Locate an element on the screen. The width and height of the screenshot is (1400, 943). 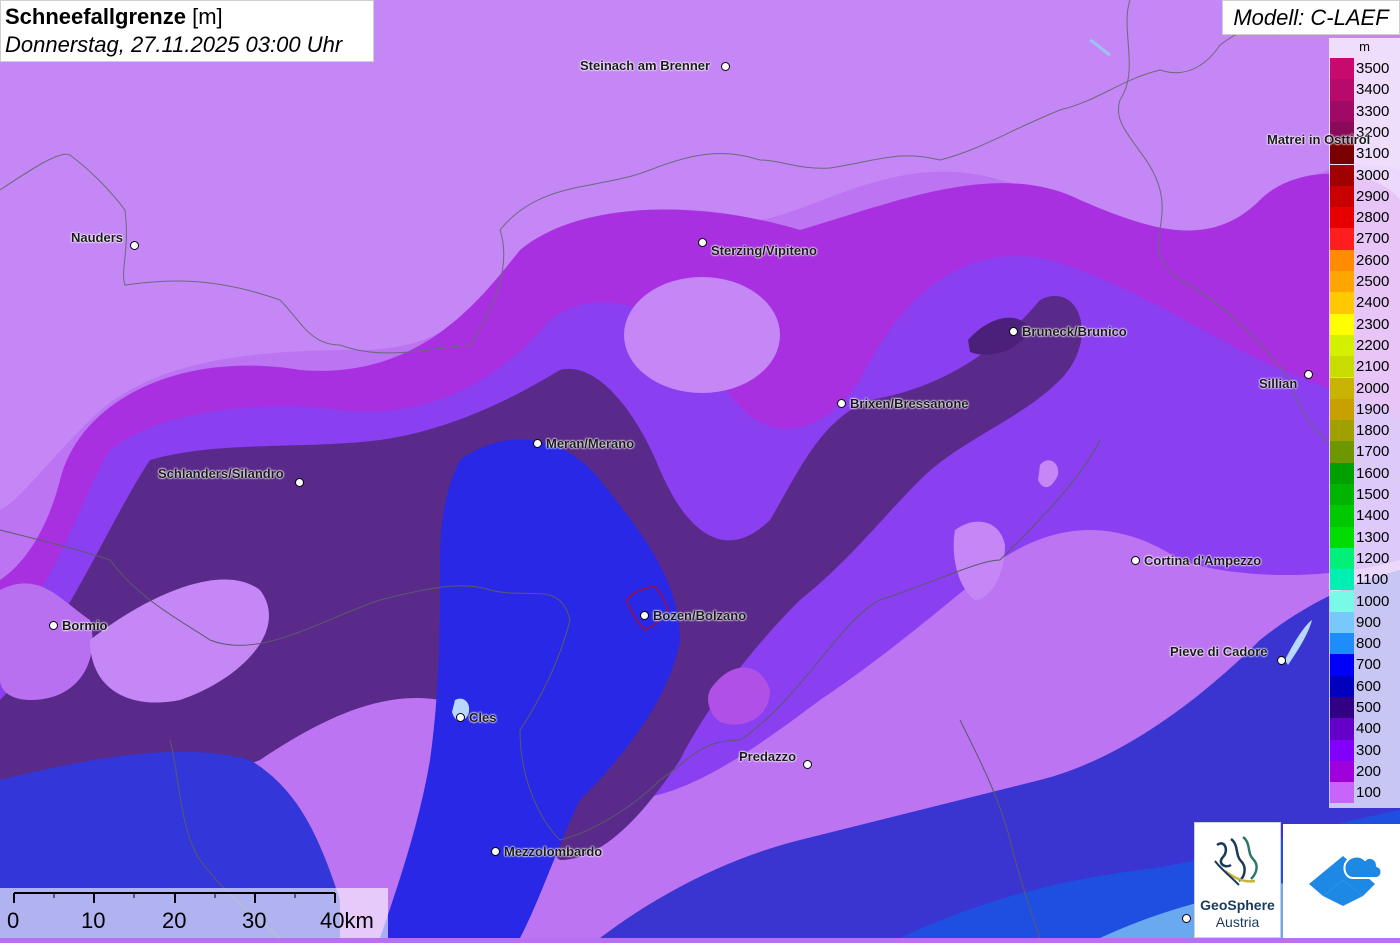
legend-label: 1100 is located at coordinates (1372, 580).